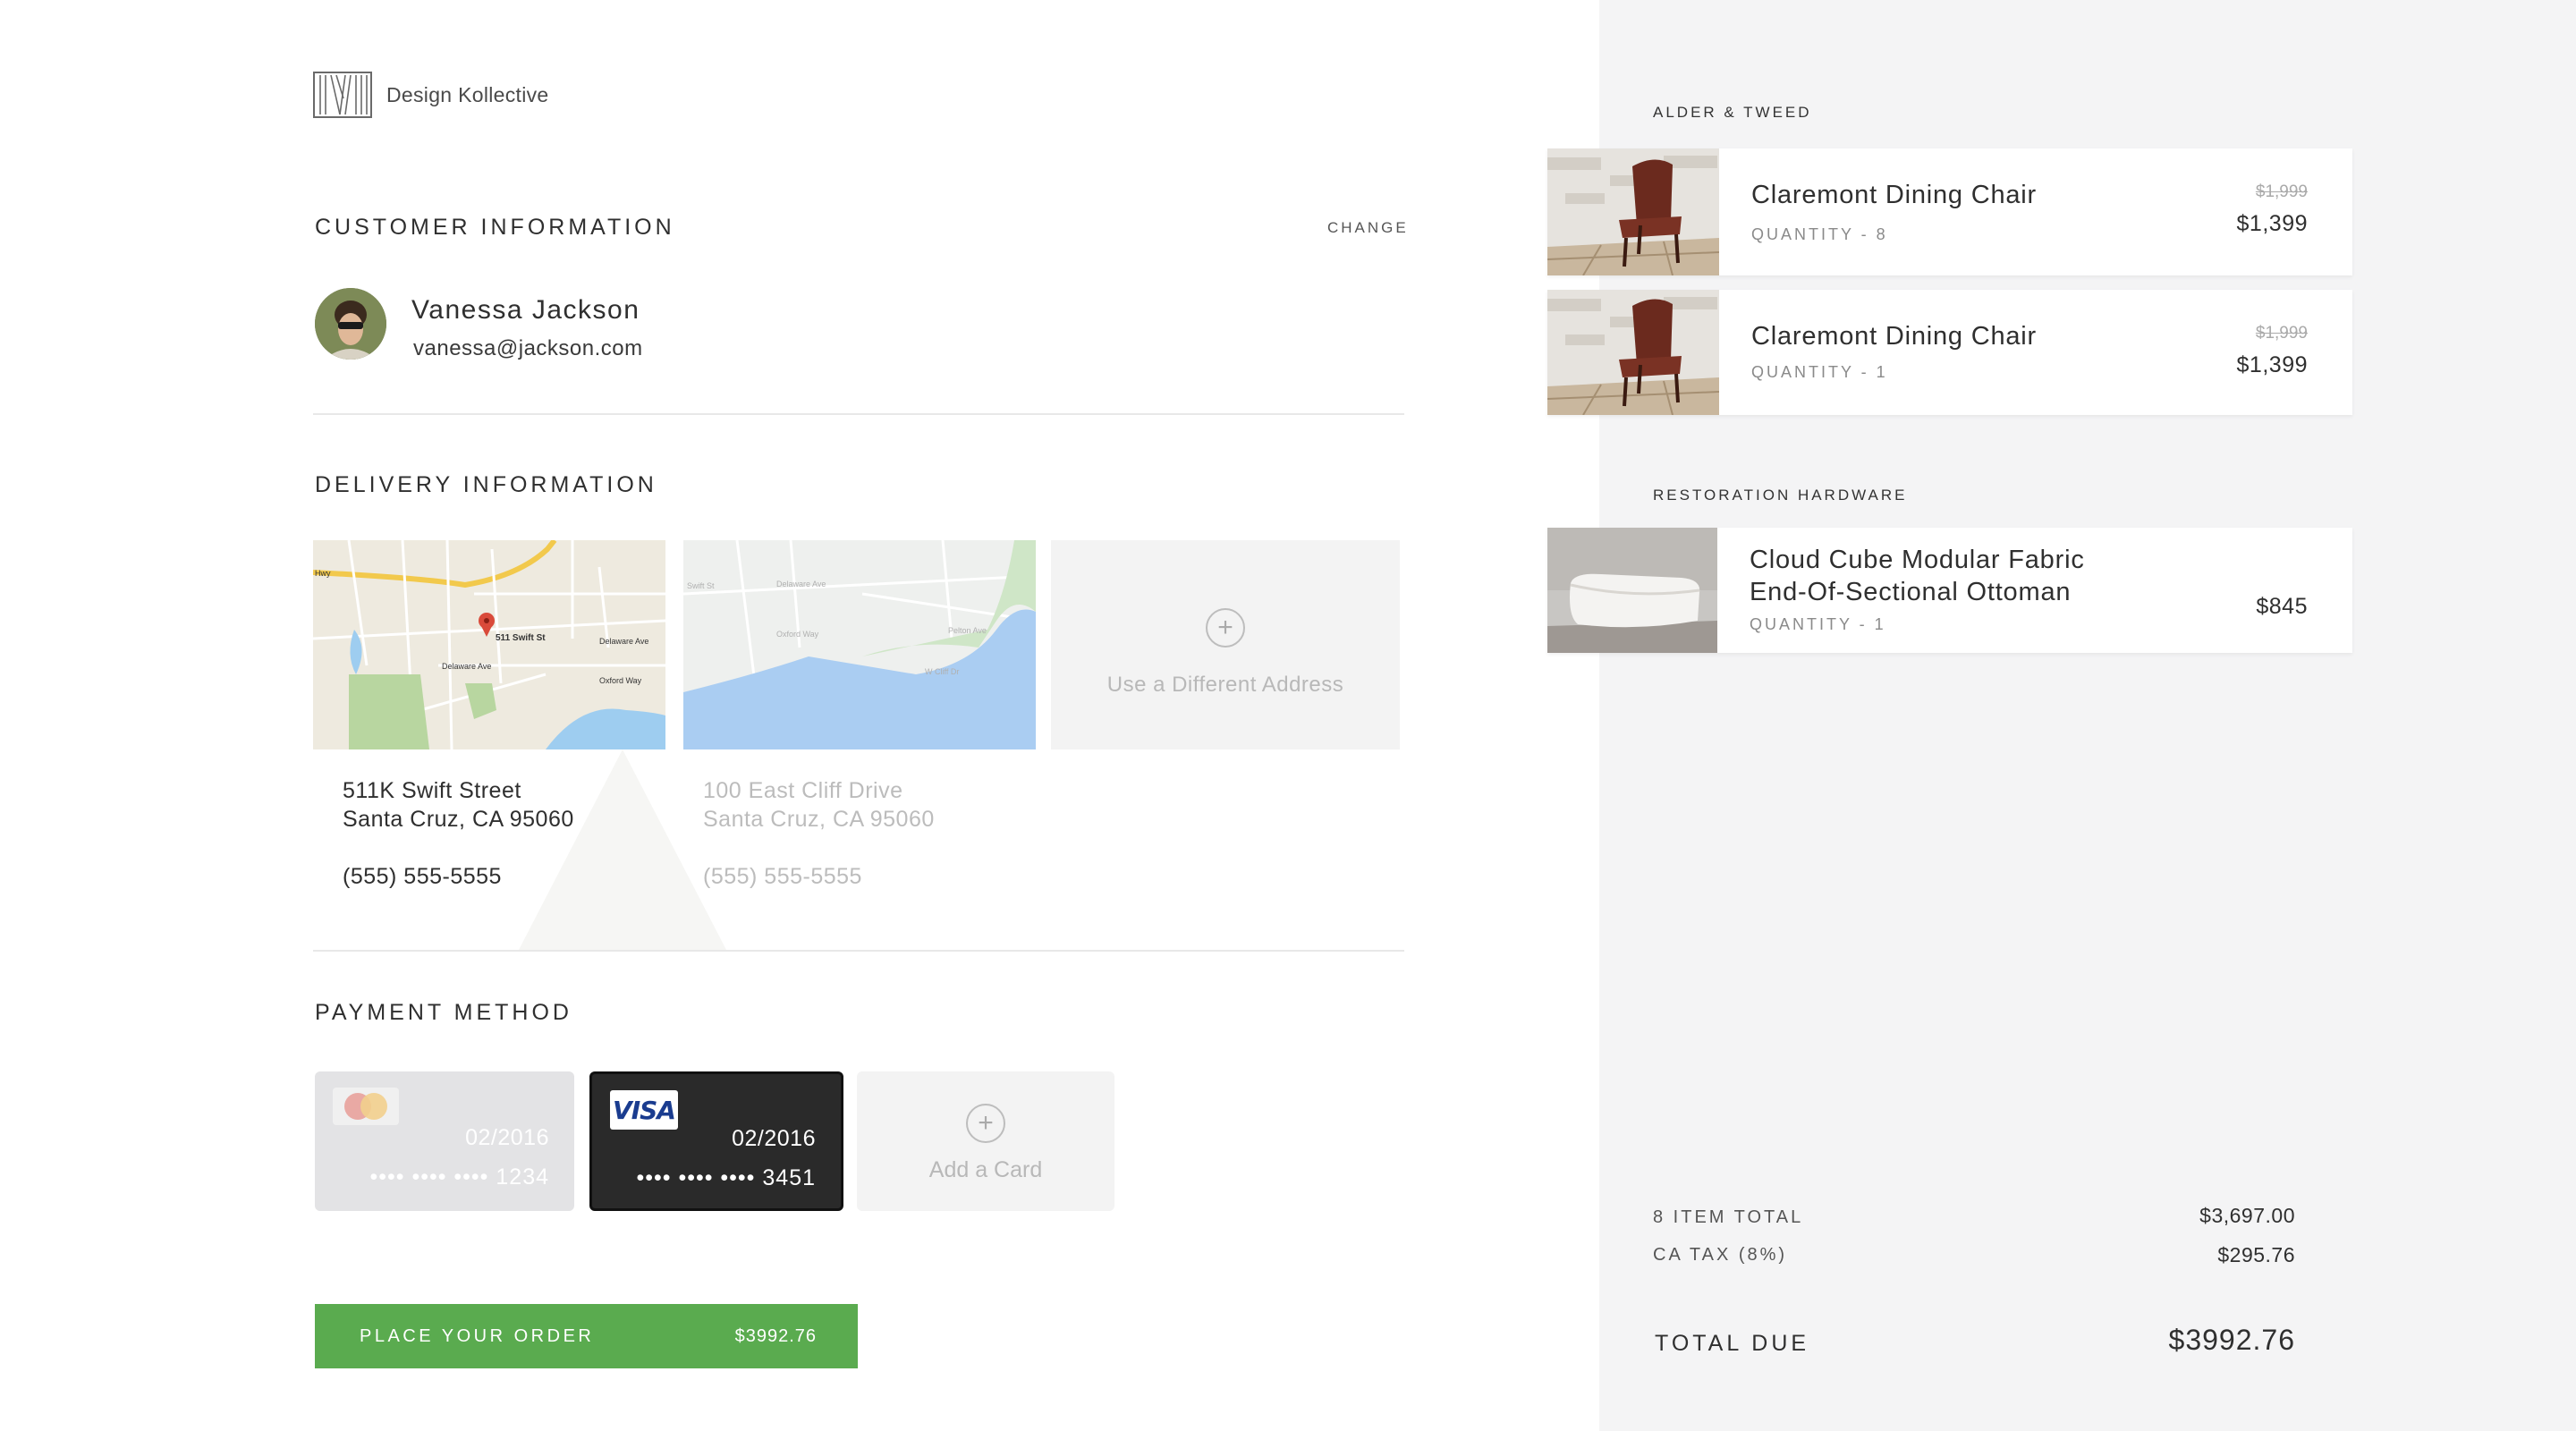 This screenshot has width=2576, height=1431. I want to click on address-1-line1: 511K Swift Street, so click(432, 791).